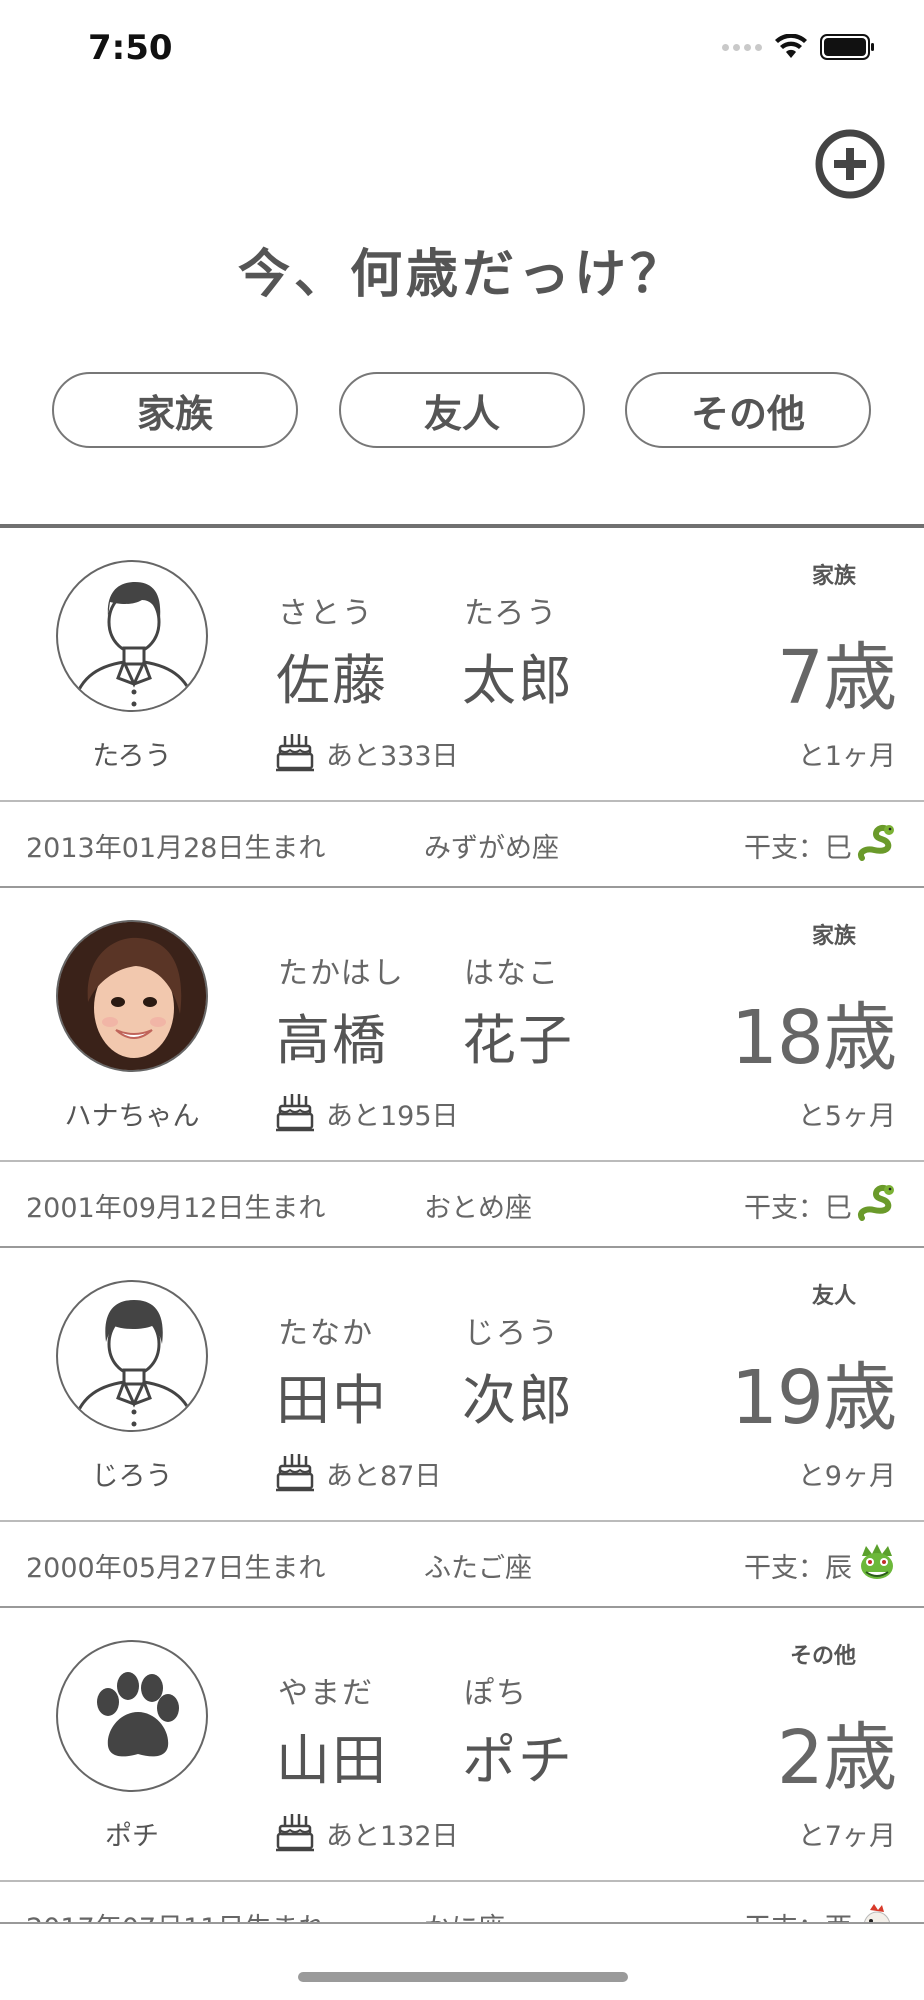 The image size is (924, 2000). What do you see at coordinates (822, 1656) in the screenshot?
I see `group-badge: その他` at bounding box center [822, 1656].